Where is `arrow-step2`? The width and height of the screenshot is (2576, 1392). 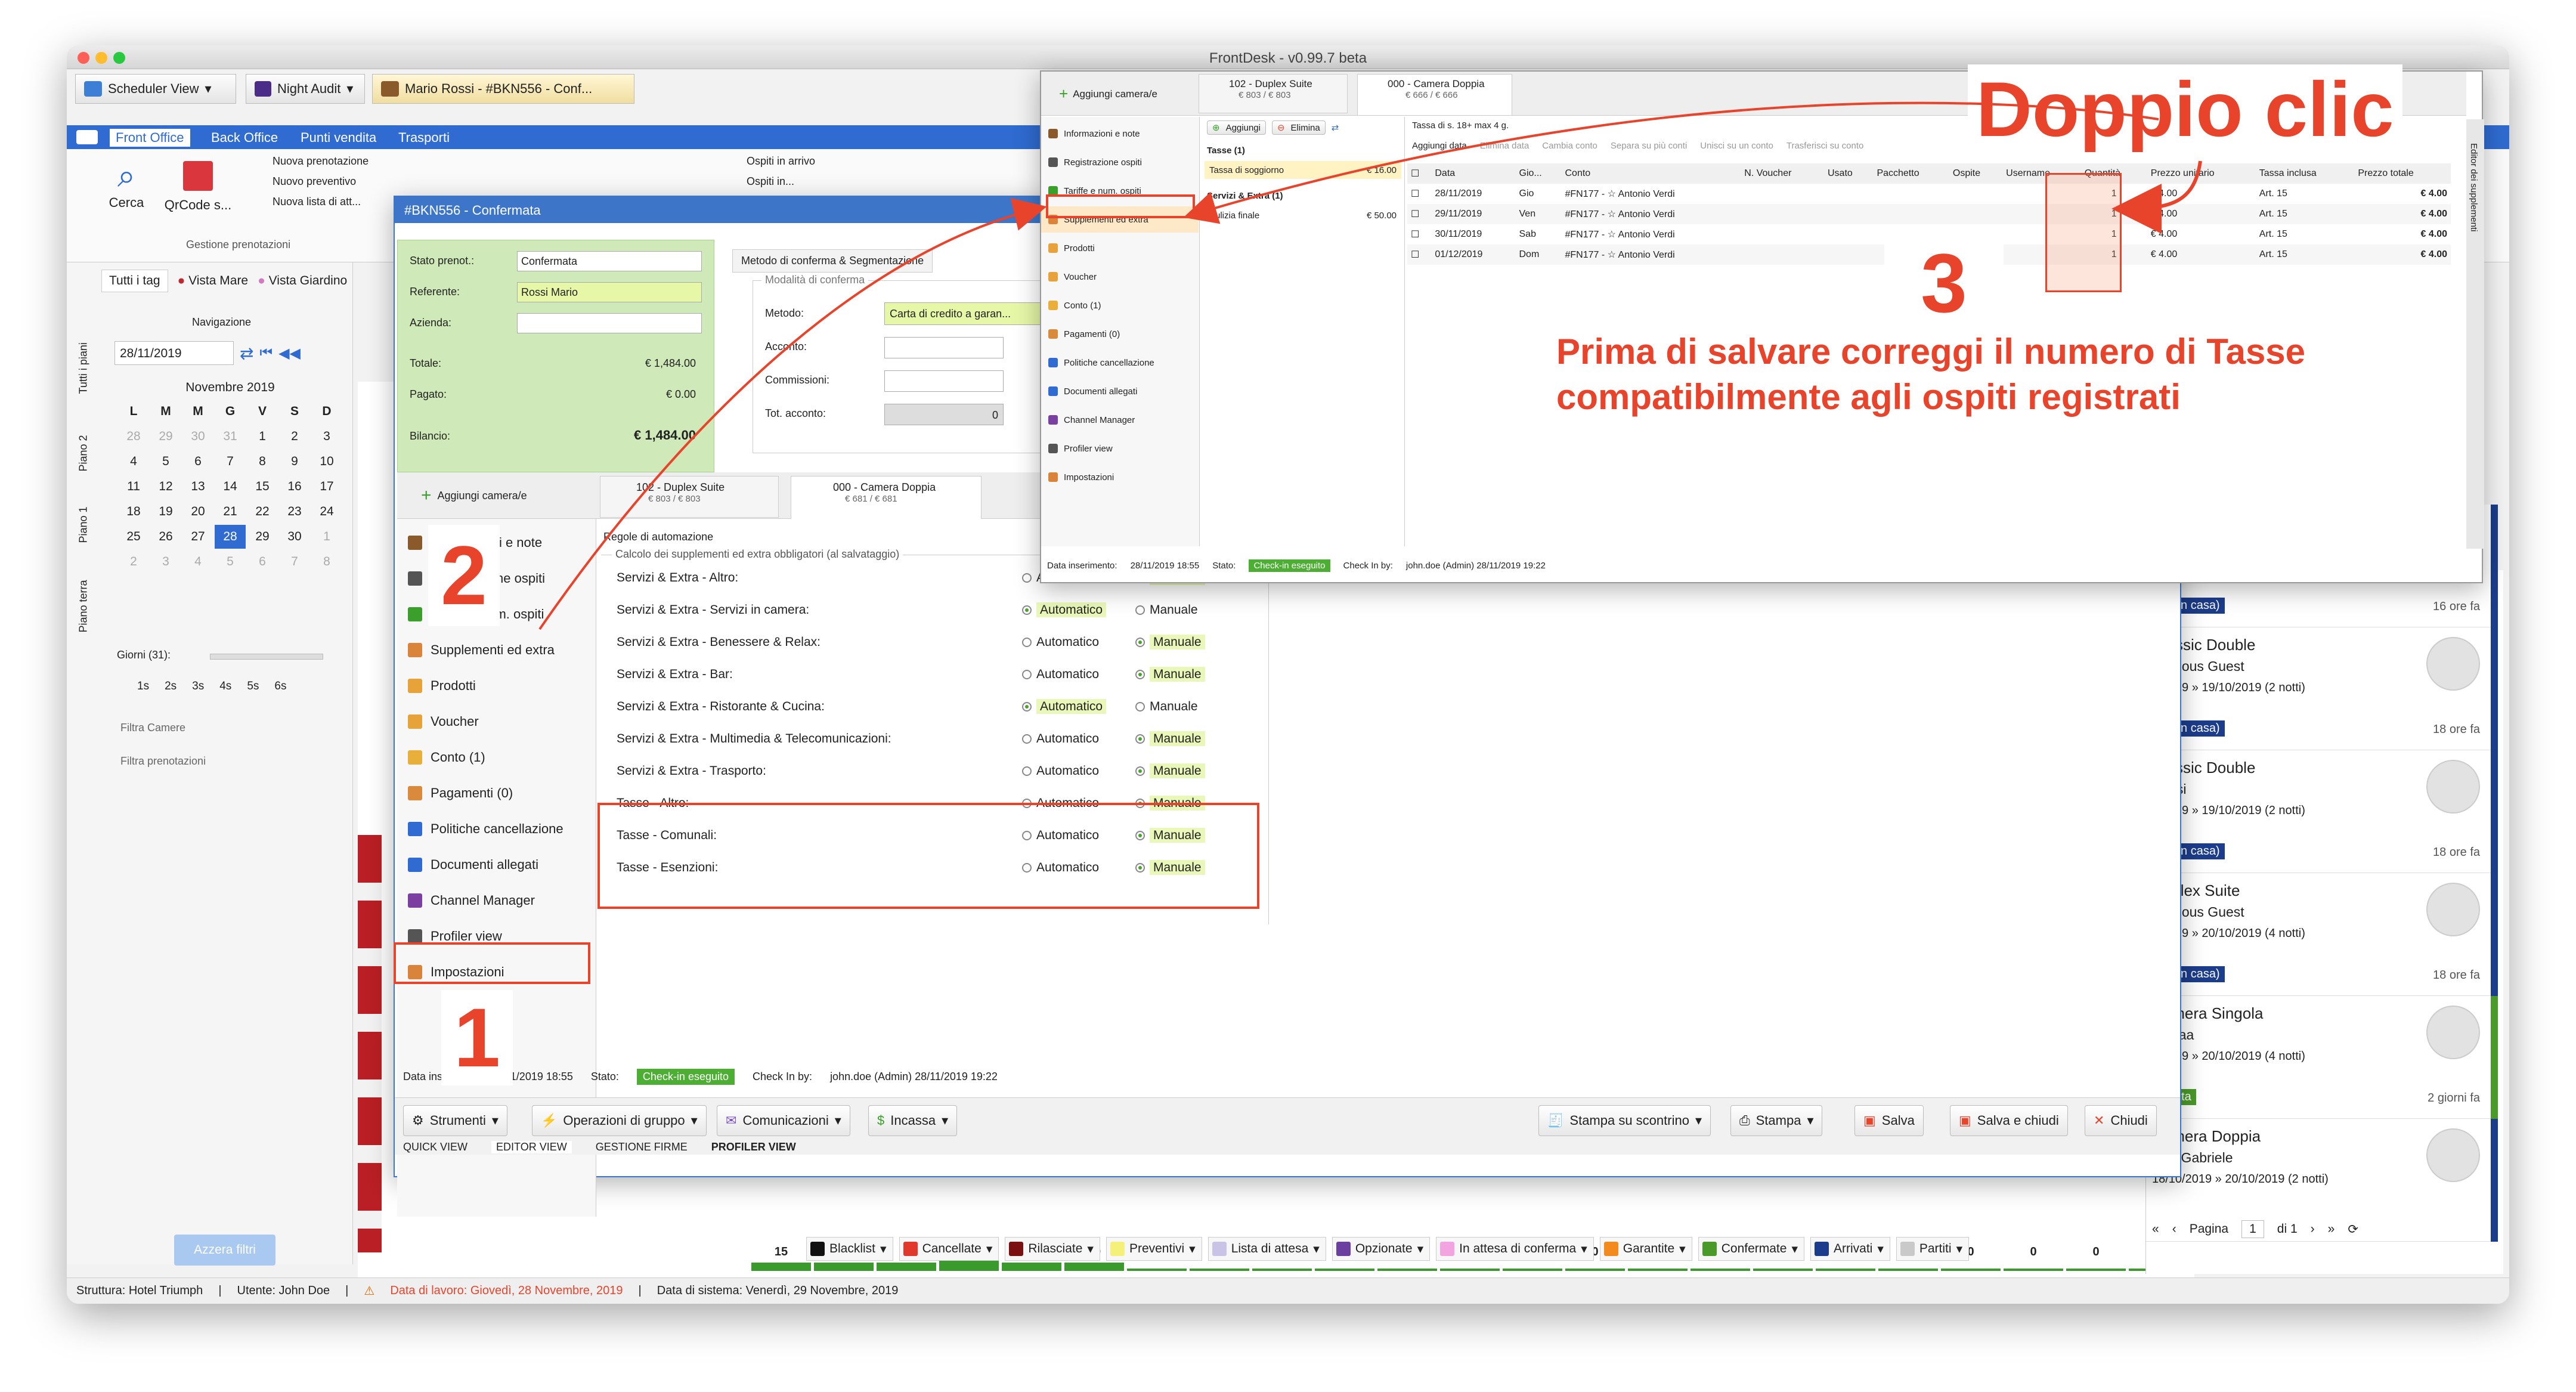 arrow-step2 is located at coordinates (792, 414).